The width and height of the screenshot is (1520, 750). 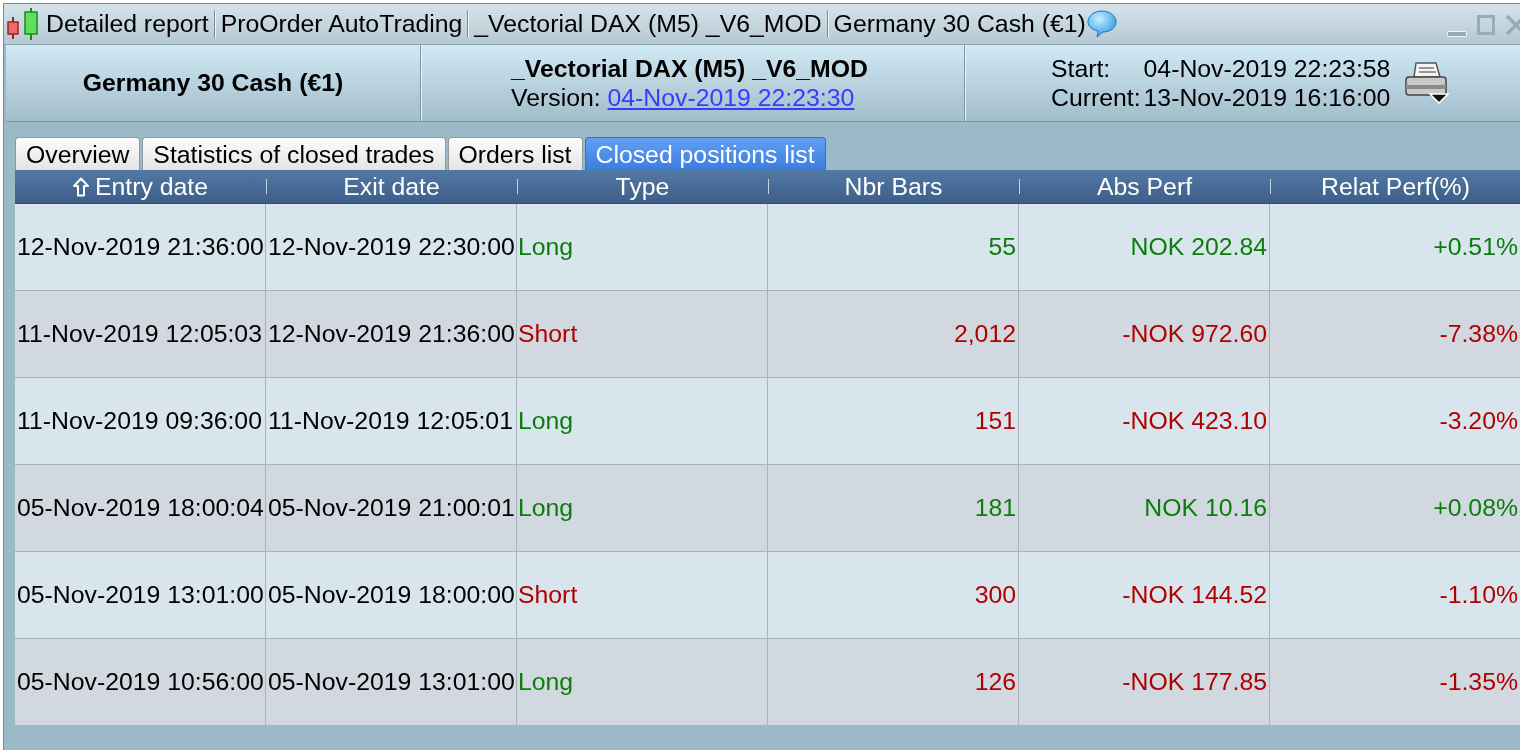 I want to click on date-label: Current:, so click(x=1096, y=97).